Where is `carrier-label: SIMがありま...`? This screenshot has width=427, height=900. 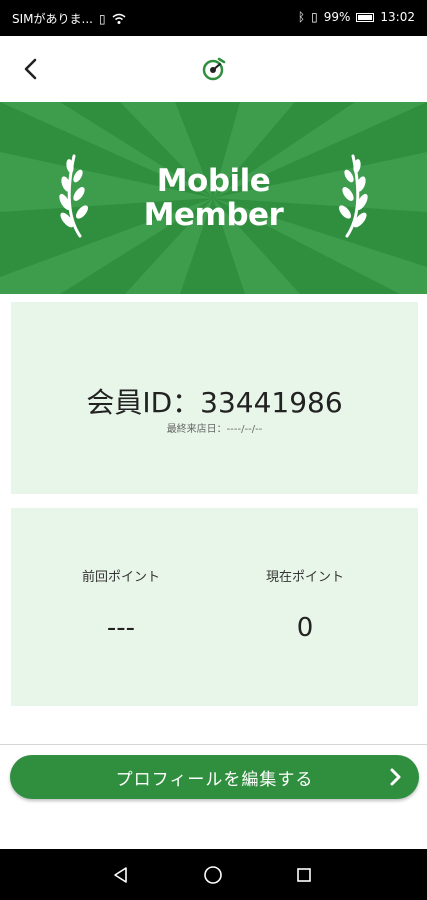 carrier-label: SIMがありま... is located at coordinates (52, 19).